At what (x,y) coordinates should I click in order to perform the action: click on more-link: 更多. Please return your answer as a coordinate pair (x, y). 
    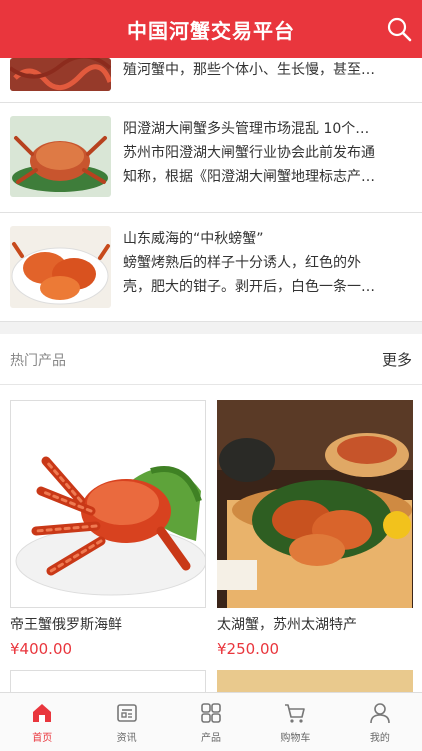
    Looking at the image, I should click on (397, 359).